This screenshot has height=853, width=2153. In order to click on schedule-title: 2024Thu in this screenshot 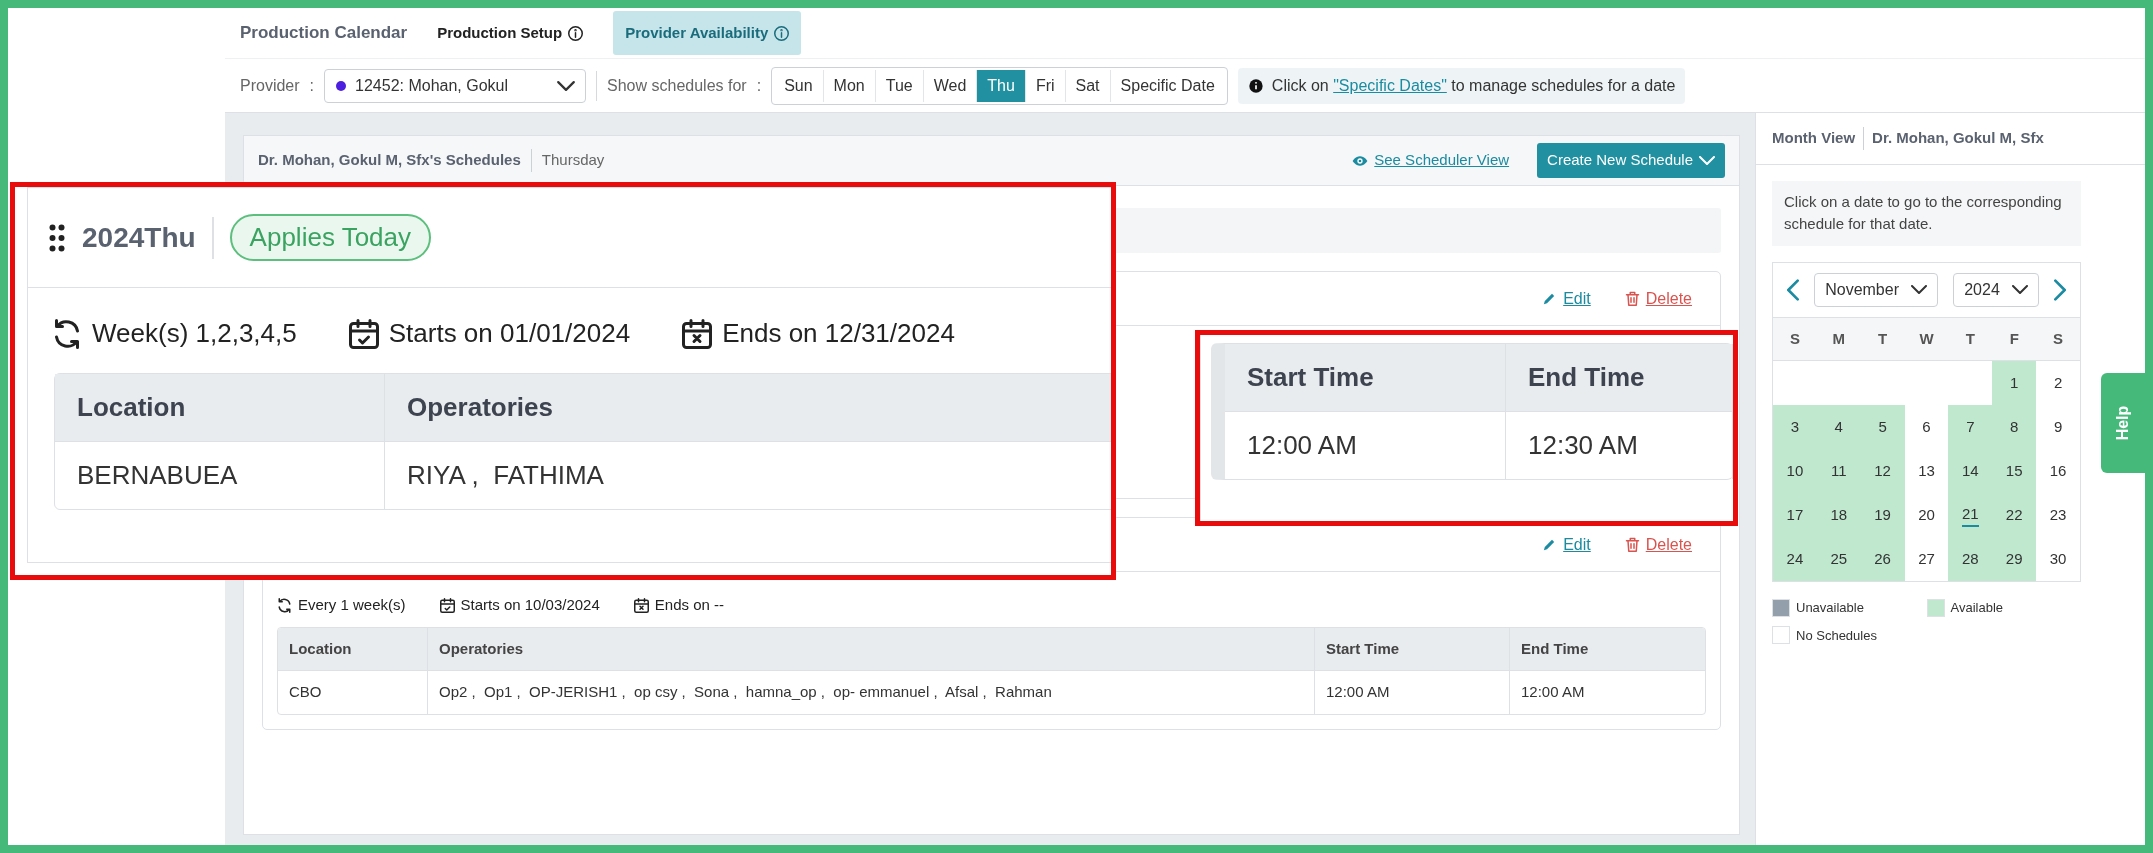, I will do `click(148, 237)`.